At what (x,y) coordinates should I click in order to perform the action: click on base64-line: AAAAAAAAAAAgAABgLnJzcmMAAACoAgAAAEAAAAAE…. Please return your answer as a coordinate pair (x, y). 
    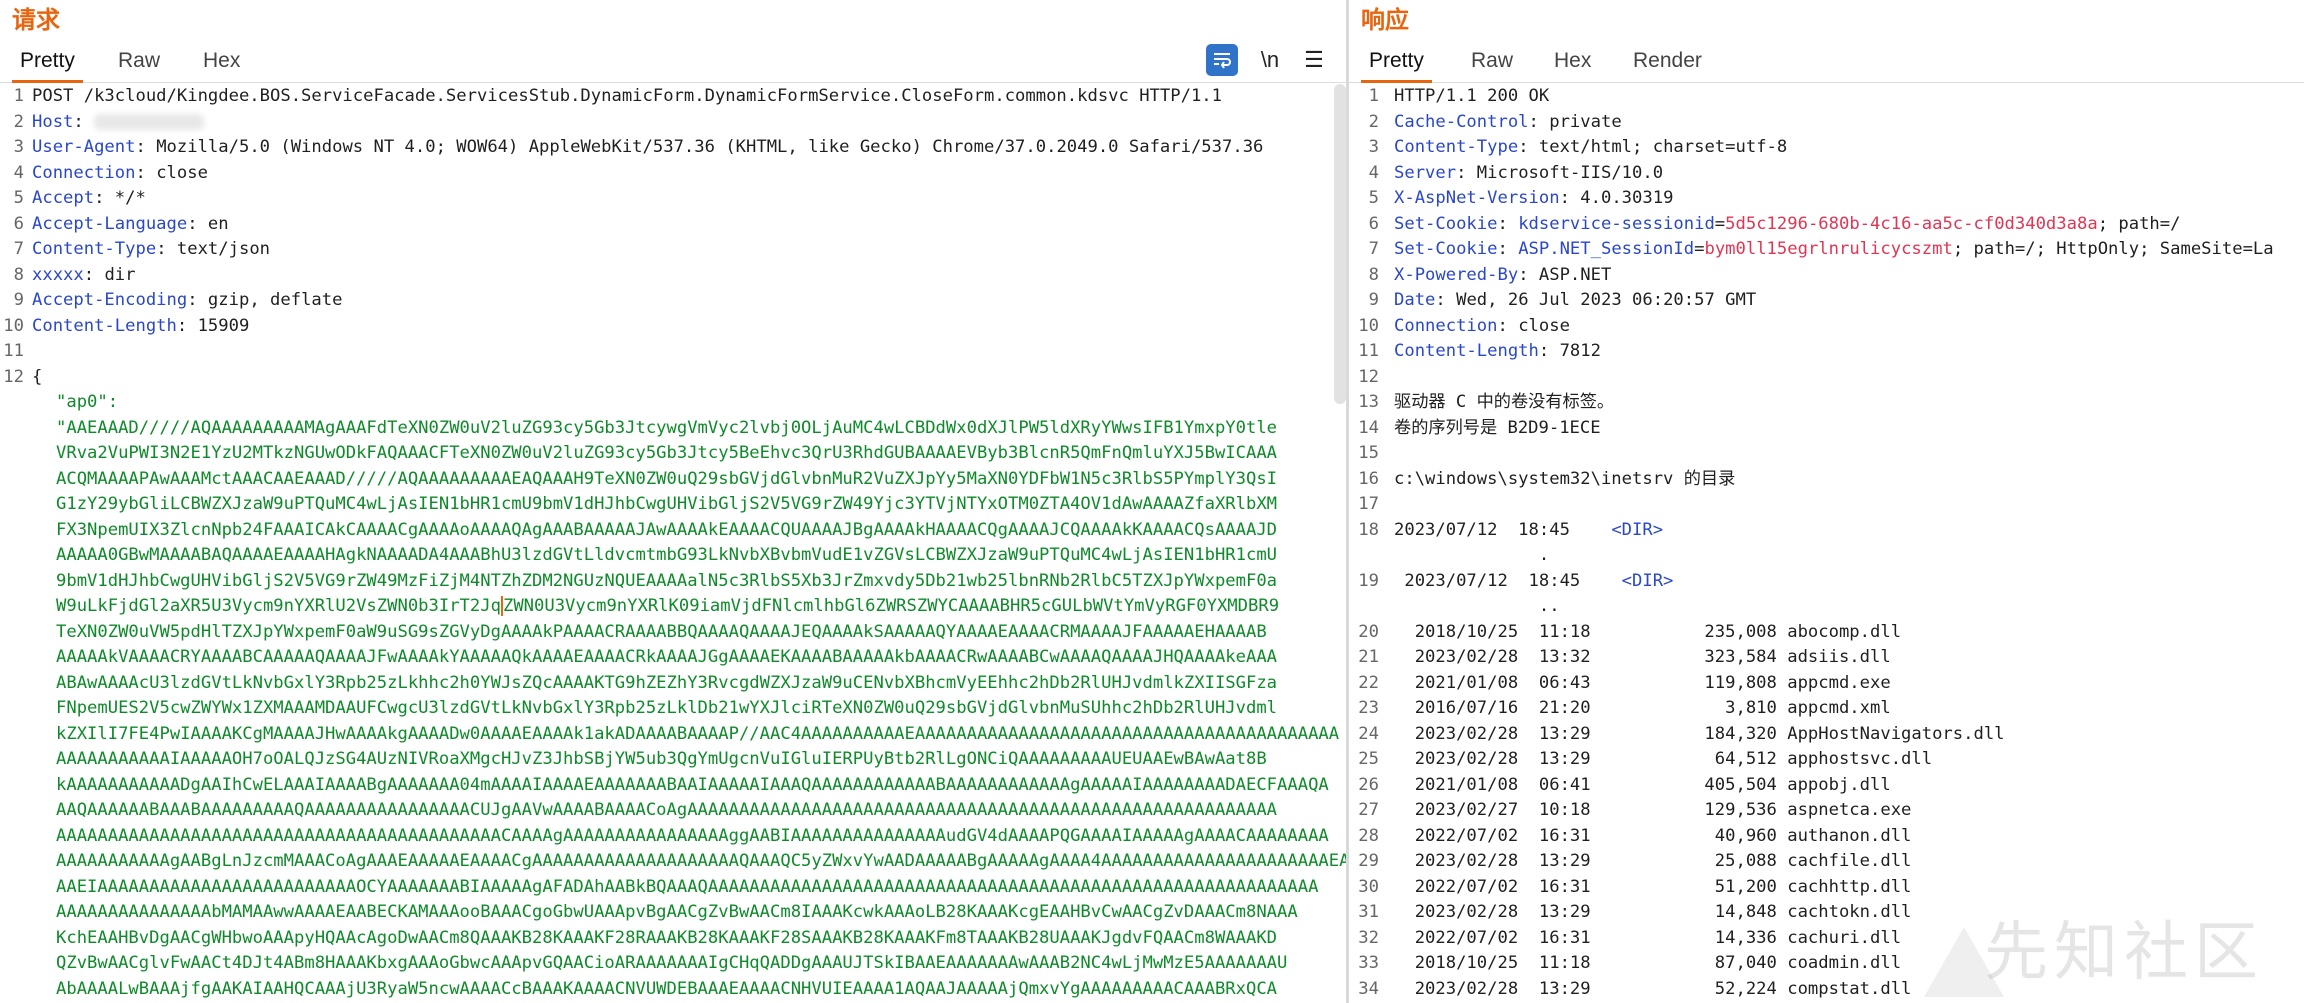
    Looking at the image, I should click on (673, 862).